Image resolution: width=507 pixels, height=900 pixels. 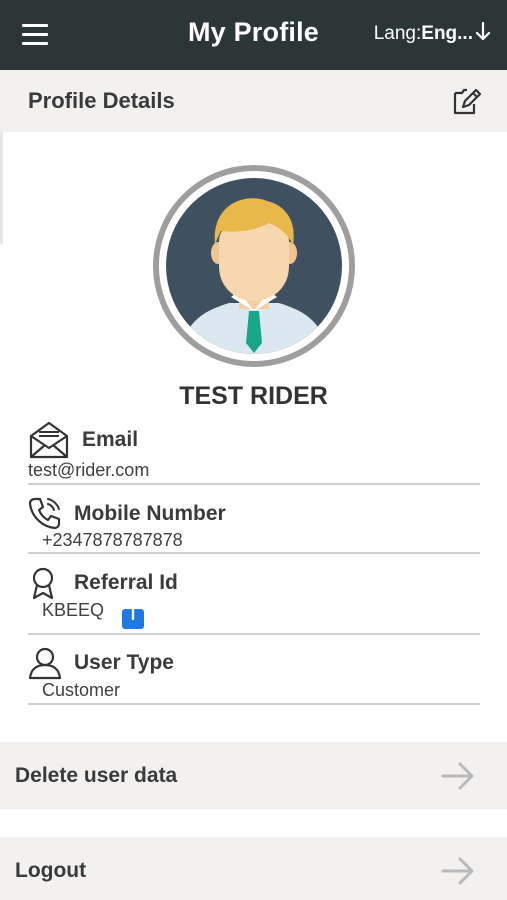 I want to click on profile-details-title: Profile Details, so click(x=101, y=100).